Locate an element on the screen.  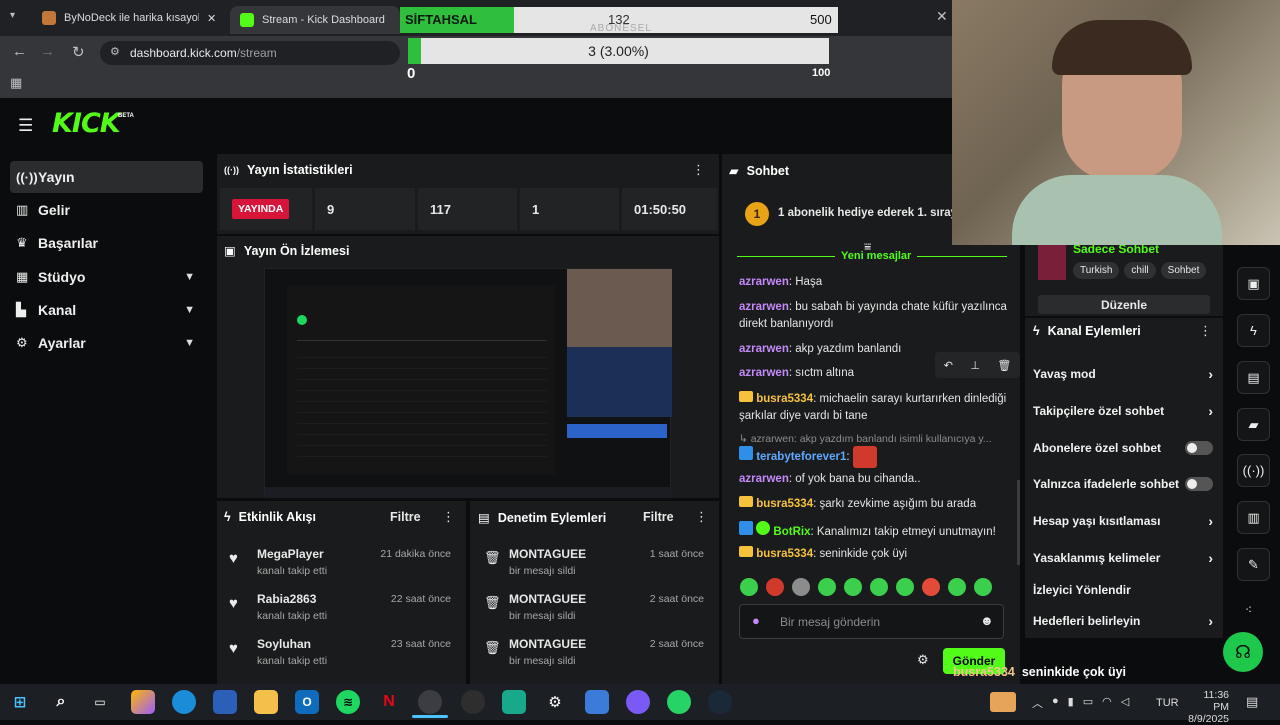
chat-input-field: ● Bir mesaj gönderin ☻ is located at coordinates (871, 621).